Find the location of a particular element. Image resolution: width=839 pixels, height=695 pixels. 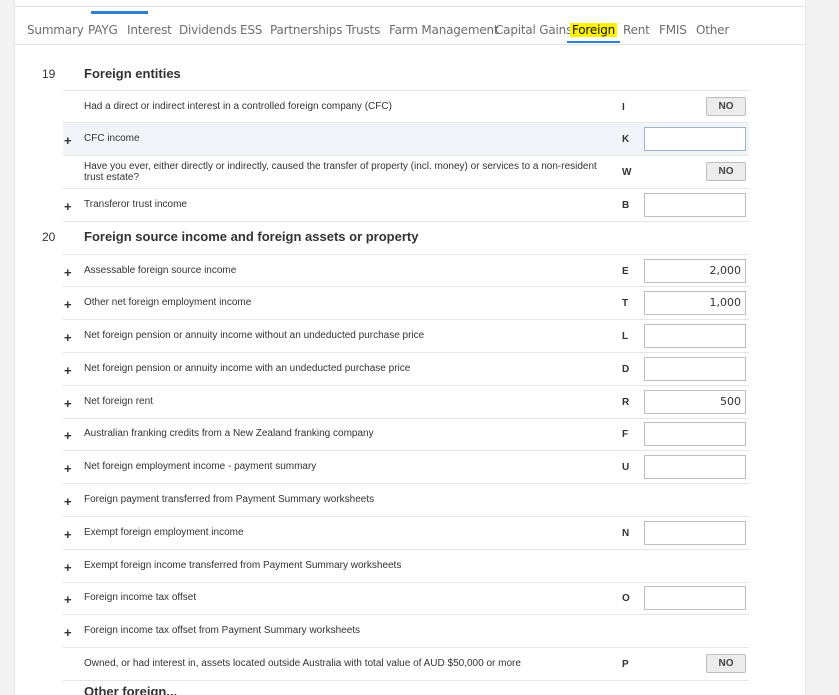

tab-trusts: Trusts is located at coordinates (363, 30).